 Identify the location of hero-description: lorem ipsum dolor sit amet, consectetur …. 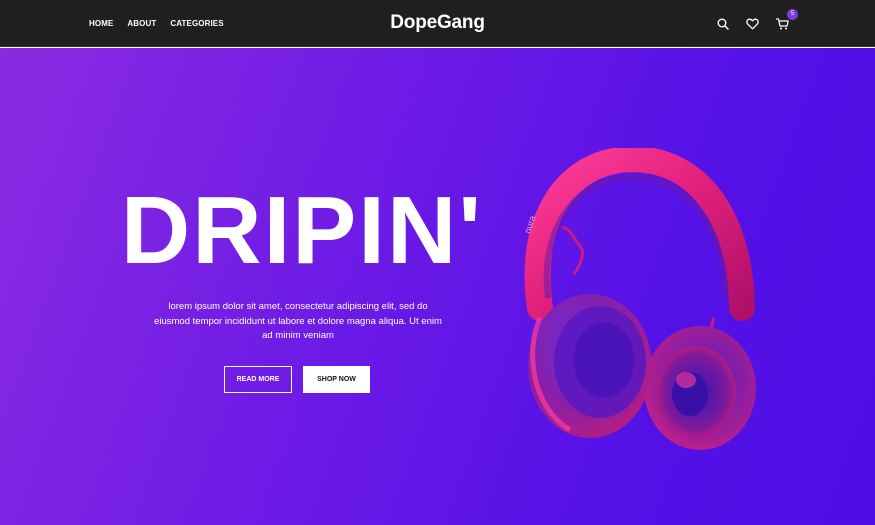
(298, 321).